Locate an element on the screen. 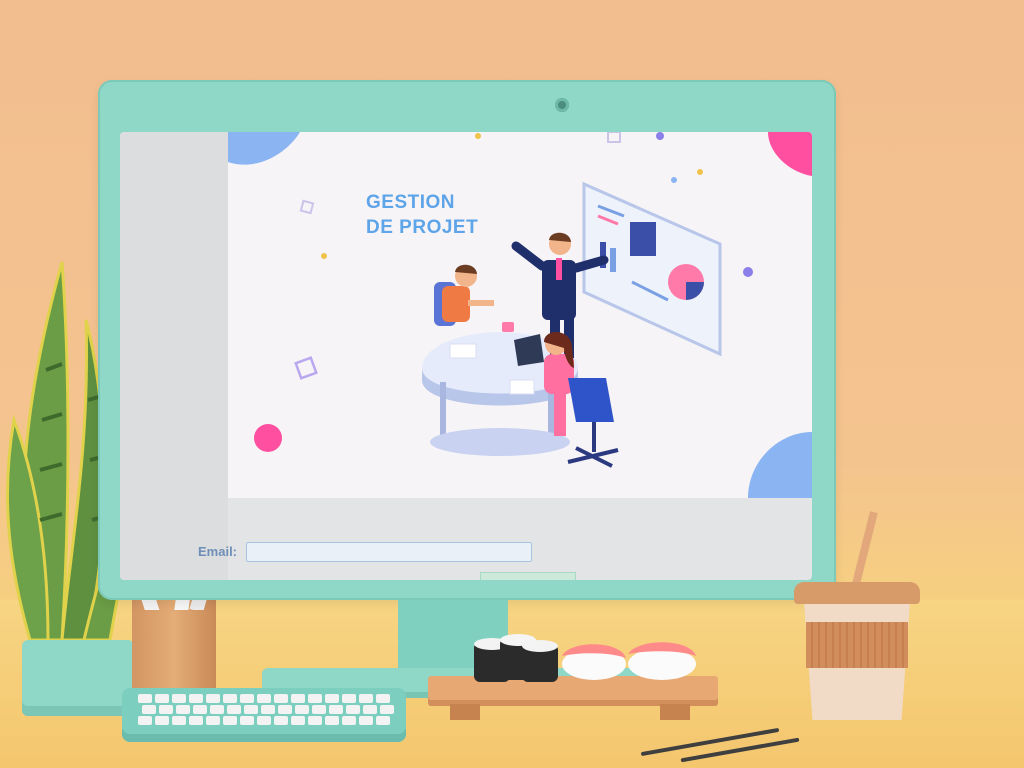 Image resolution: width=1024 pixels, height=768 pixels. sushi-icon is located at coordinates (585, 658).